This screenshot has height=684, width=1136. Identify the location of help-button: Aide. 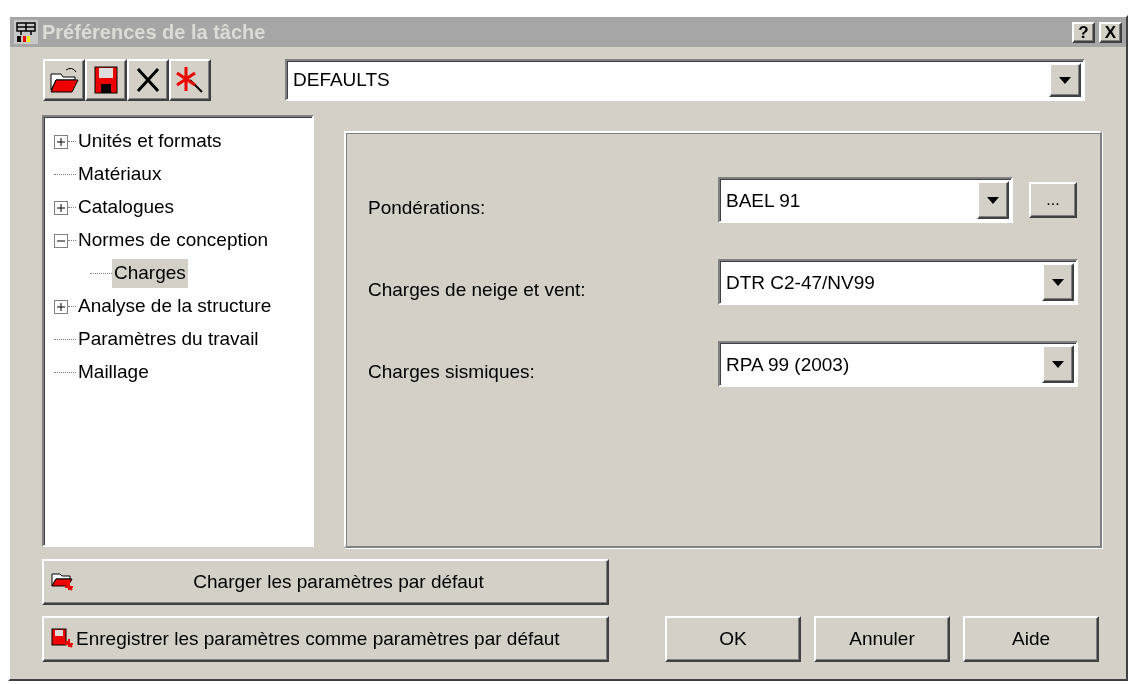
(1031, 639).